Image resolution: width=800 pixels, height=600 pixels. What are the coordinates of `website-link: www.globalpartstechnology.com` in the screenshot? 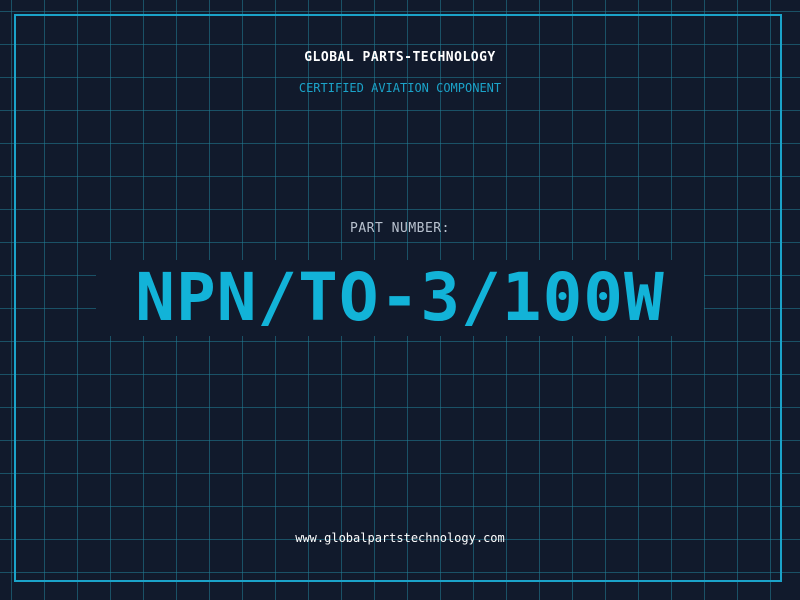 It's located at (400, 538).